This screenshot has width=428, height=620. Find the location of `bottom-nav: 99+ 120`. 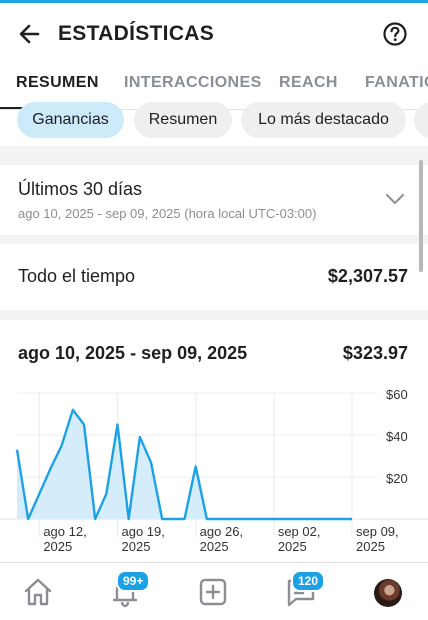

bottom-nav: 99+ 120 is located at coordinates (214, 591).